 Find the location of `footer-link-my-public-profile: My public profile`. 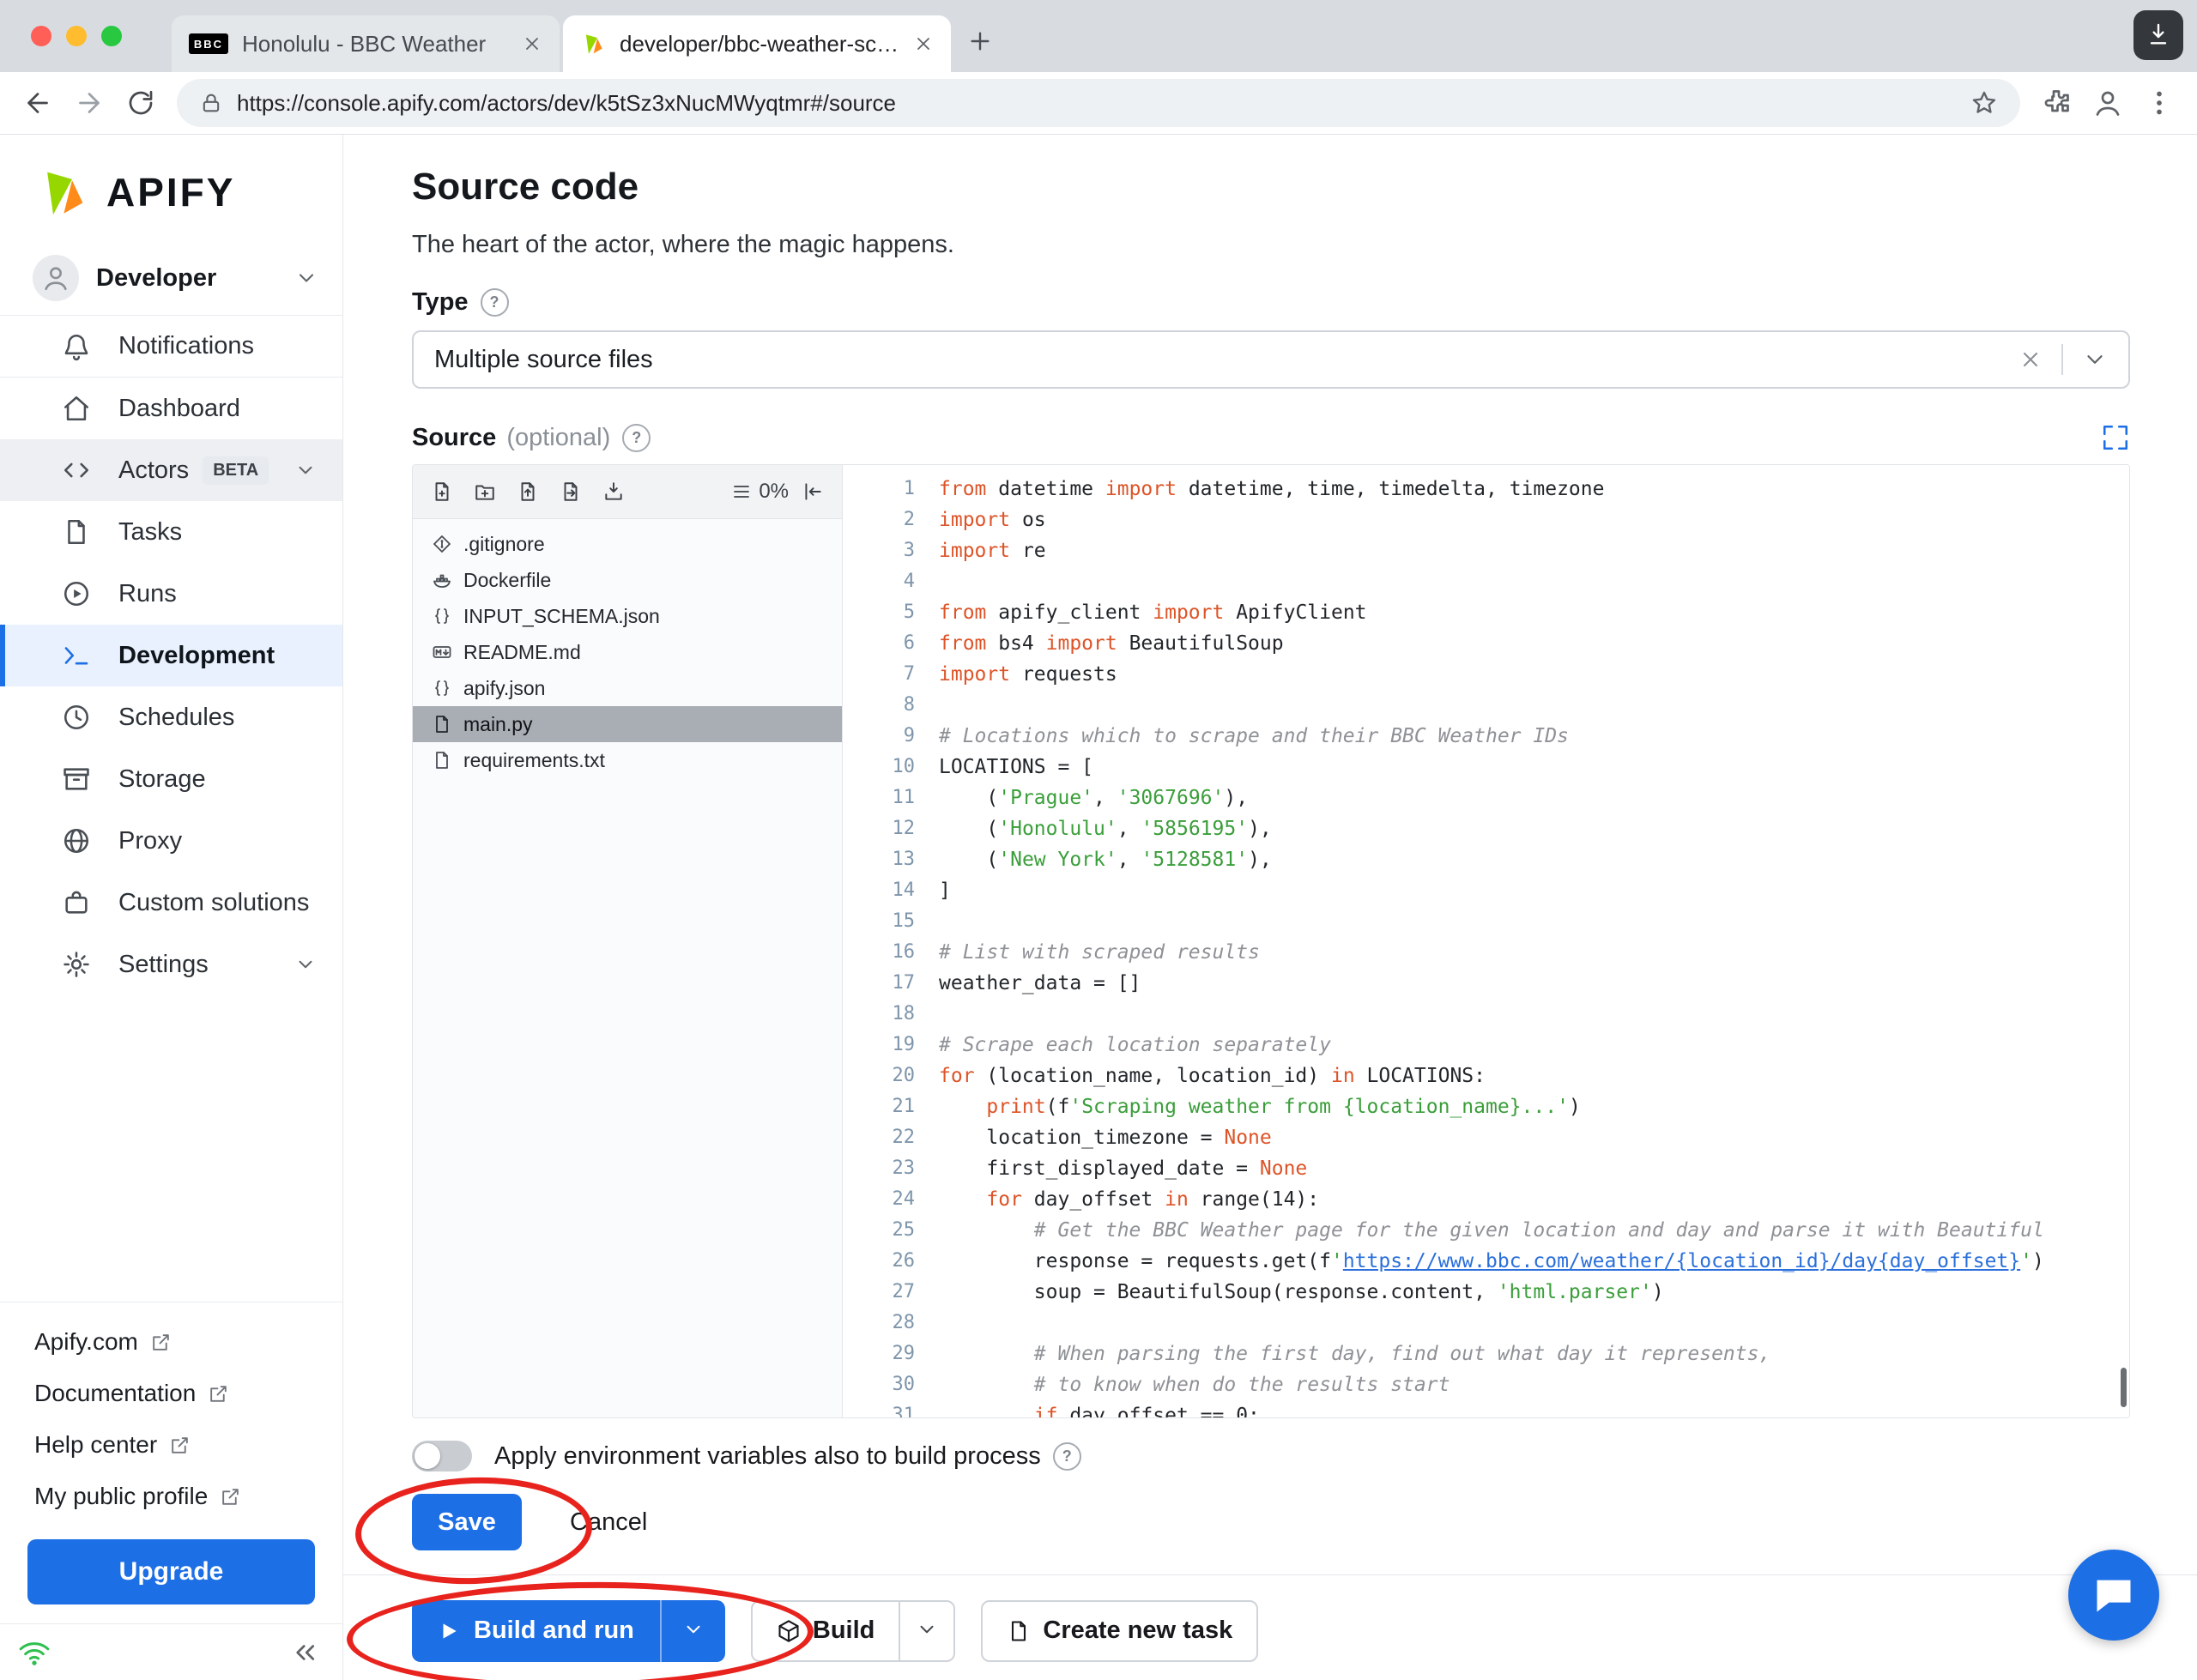

footer-link-my-public-profile: My public profile is located at coordinates (171, 1496).